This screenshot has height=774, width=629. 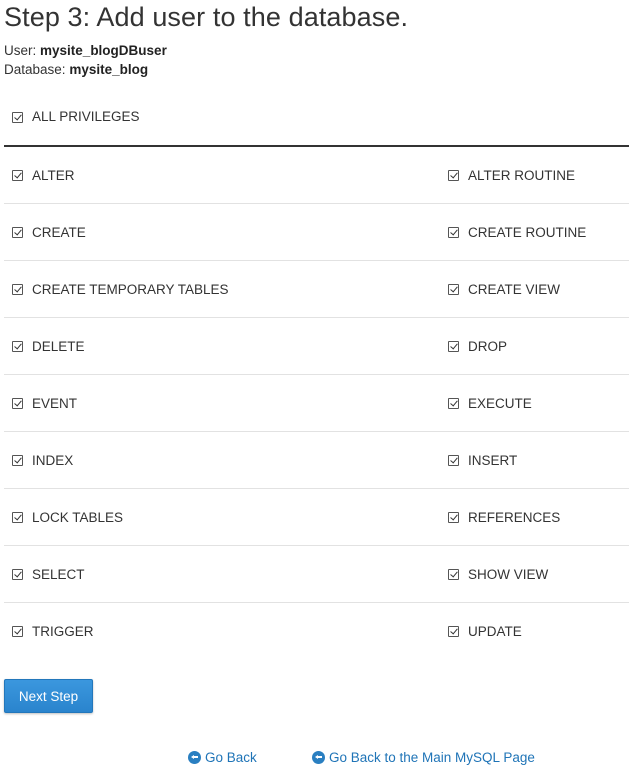 I want to click on privilege-checkbox-insert: INSERT, so click(x=482, y=460).